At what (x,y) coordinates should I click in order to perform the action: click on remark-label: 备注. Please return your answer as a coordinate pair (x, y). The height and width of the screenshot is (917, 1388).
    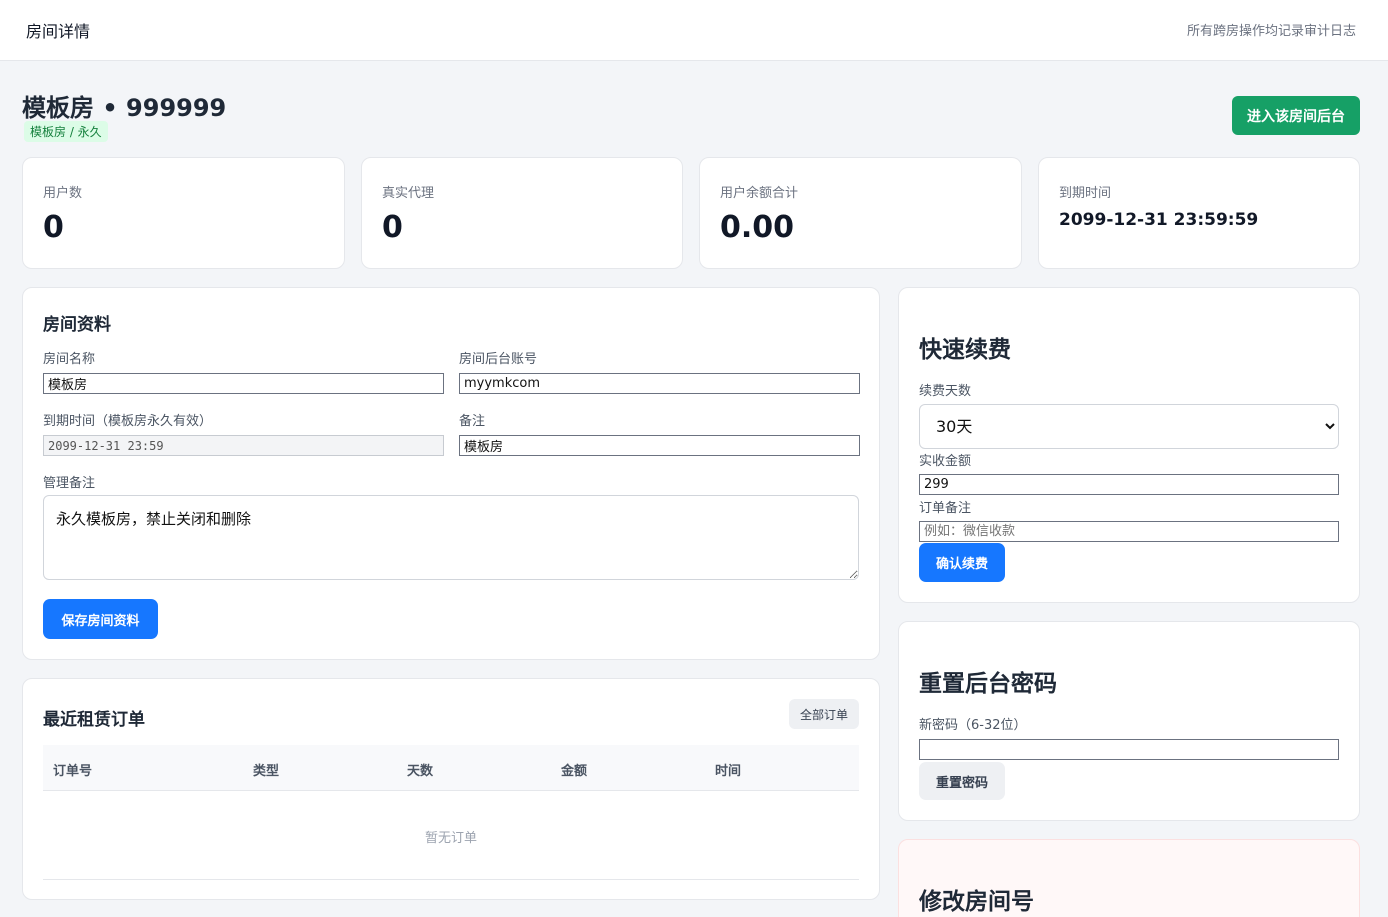
    Looking at the image, I should click on (472, 421).